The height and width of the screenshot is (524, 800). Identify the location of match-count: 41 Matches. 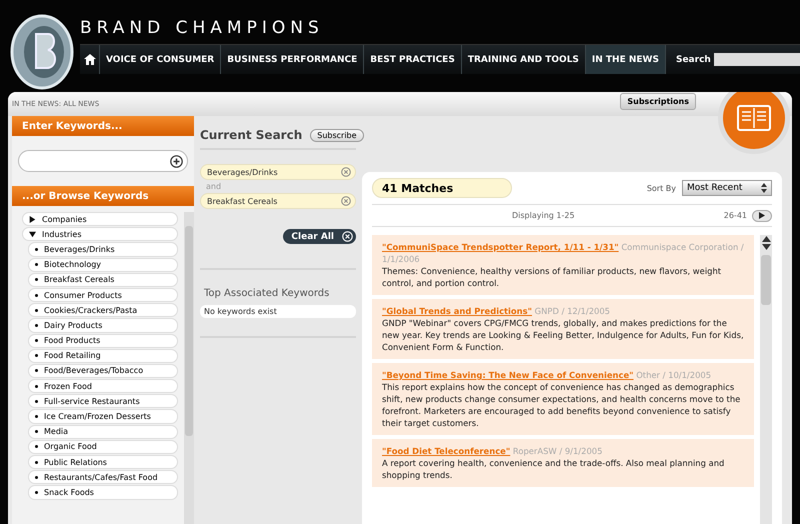
(442, 188).